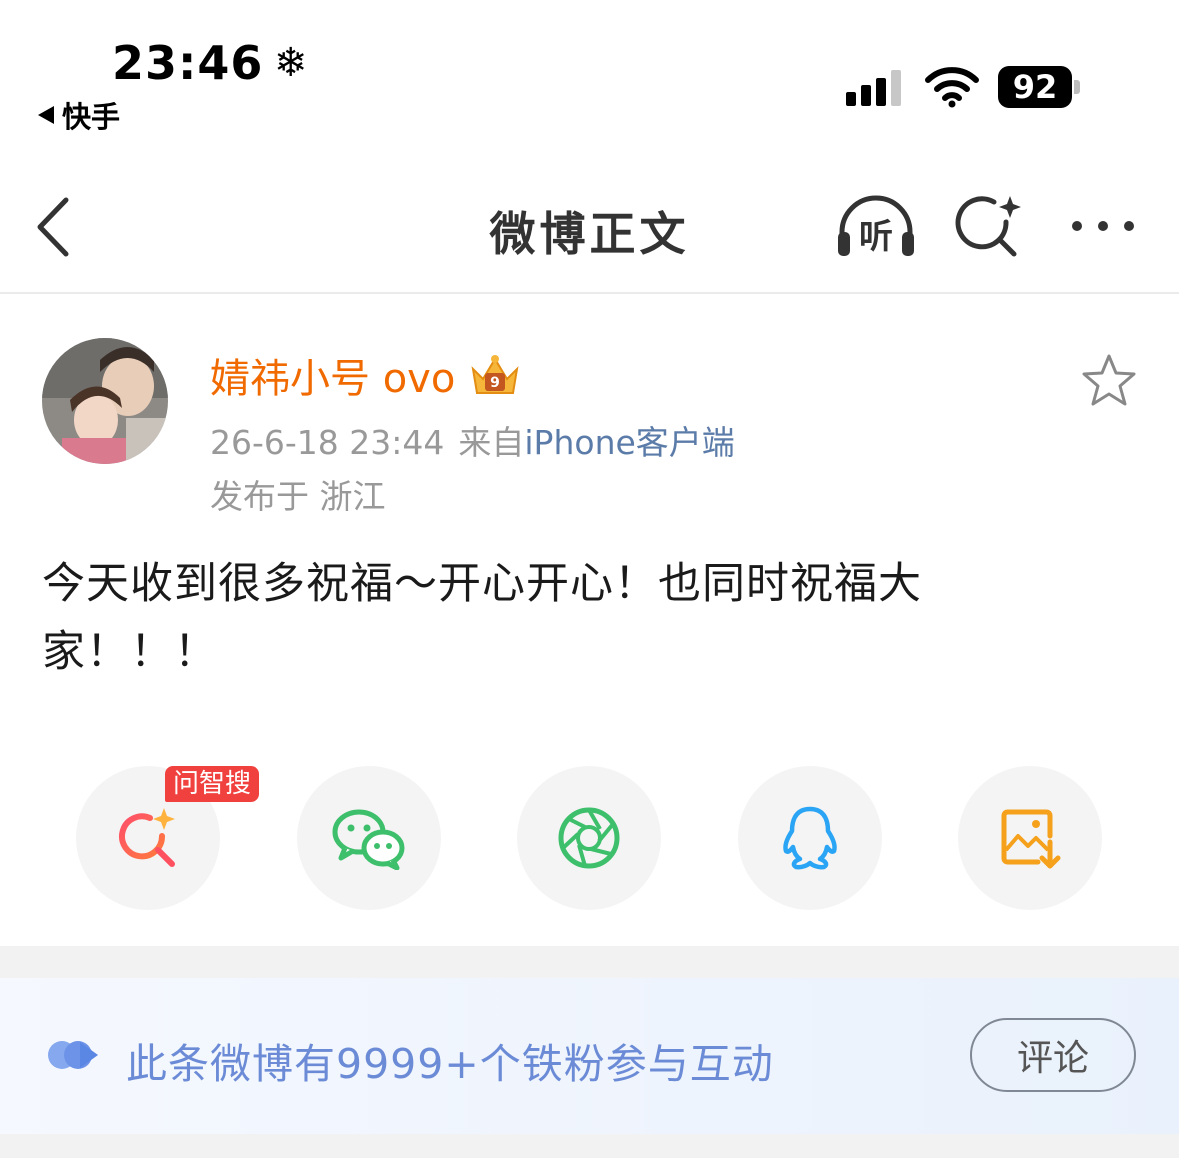 The height and width of the screenshot is (1158, 1179). What do you see at coordinates (291, 63) in the screenshot?
I see `snowflake-icon: ❄` at bounding box center [291, 63].